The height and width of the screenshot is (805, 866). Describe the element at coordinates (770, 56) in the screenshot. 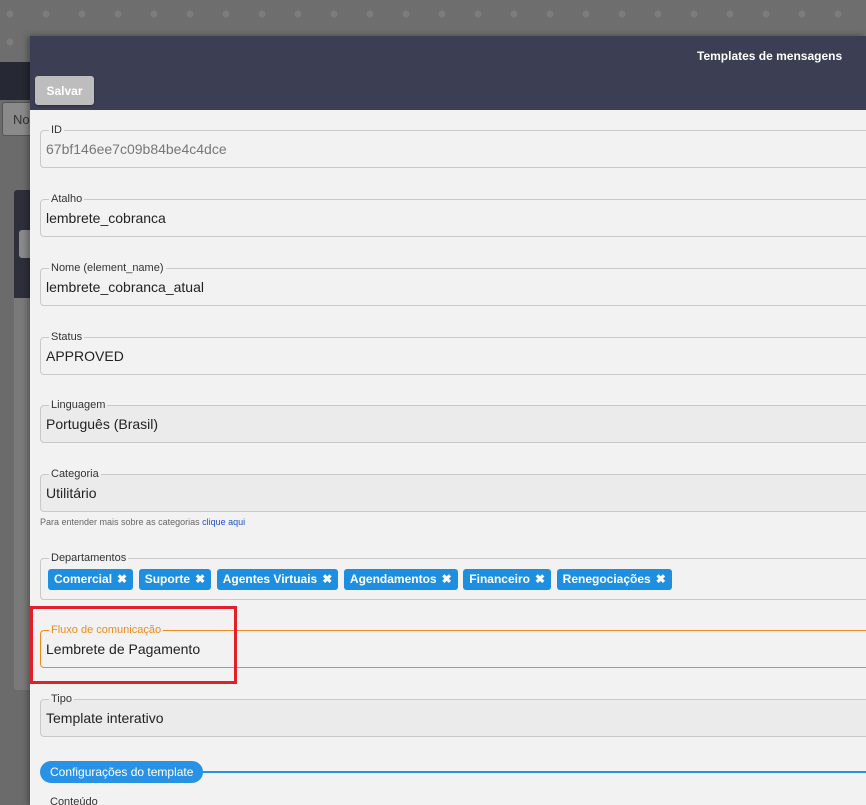

I see `modal-title: Templates de mensagens` at that location.